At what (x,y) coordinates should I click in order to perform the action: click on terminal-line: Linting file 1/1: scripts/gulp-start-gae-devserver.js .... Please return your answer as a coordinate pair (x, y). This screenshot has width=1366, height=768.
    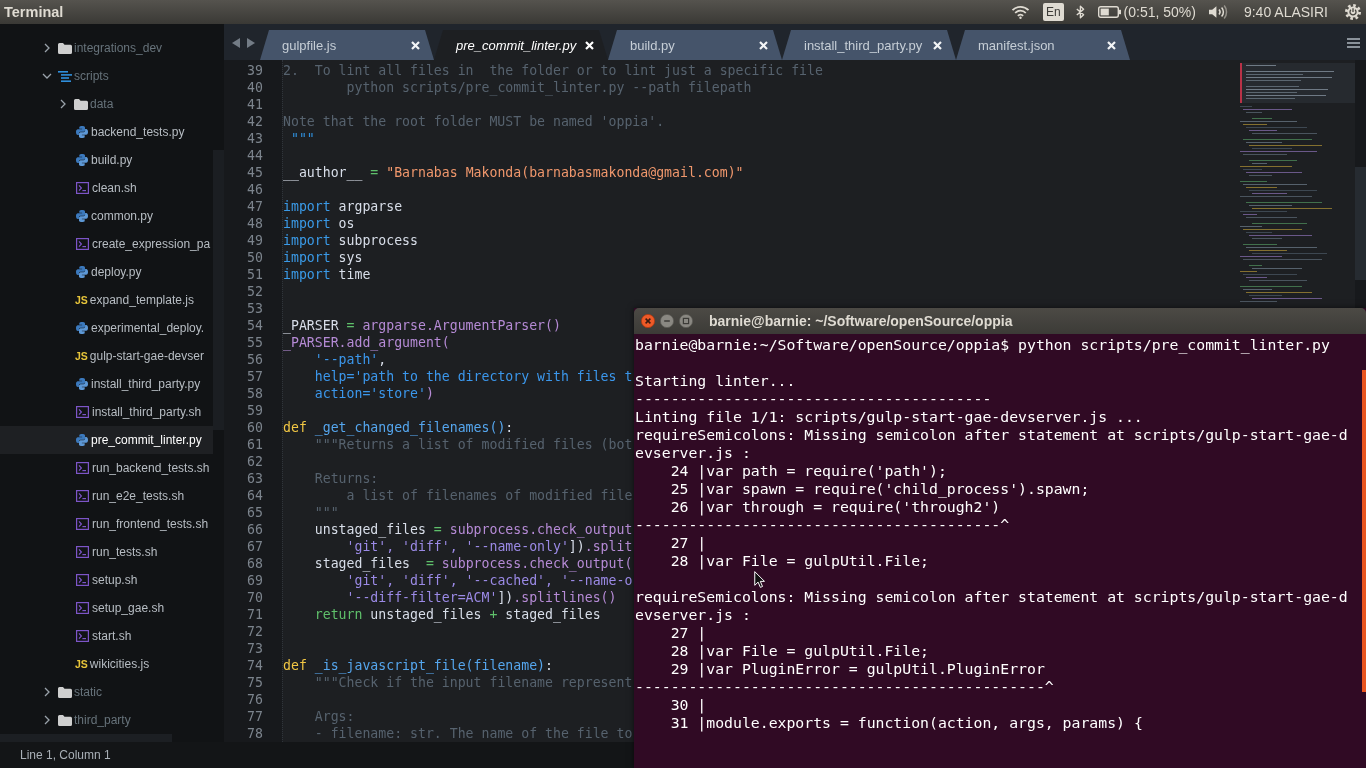
    Looking at the image, I should click on (889, 417).